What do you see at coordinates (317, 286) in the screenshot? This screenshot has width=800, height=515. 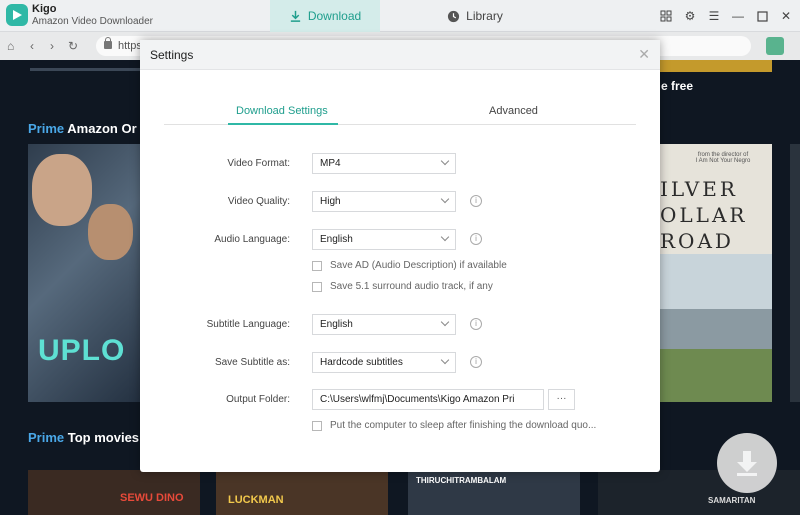 I see `save-51-checkbox` at bounding box center [317, 286].